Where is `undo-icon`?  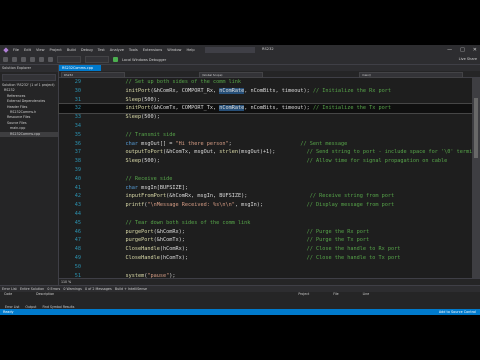 undo-icon is located at coordinates (50, 59).